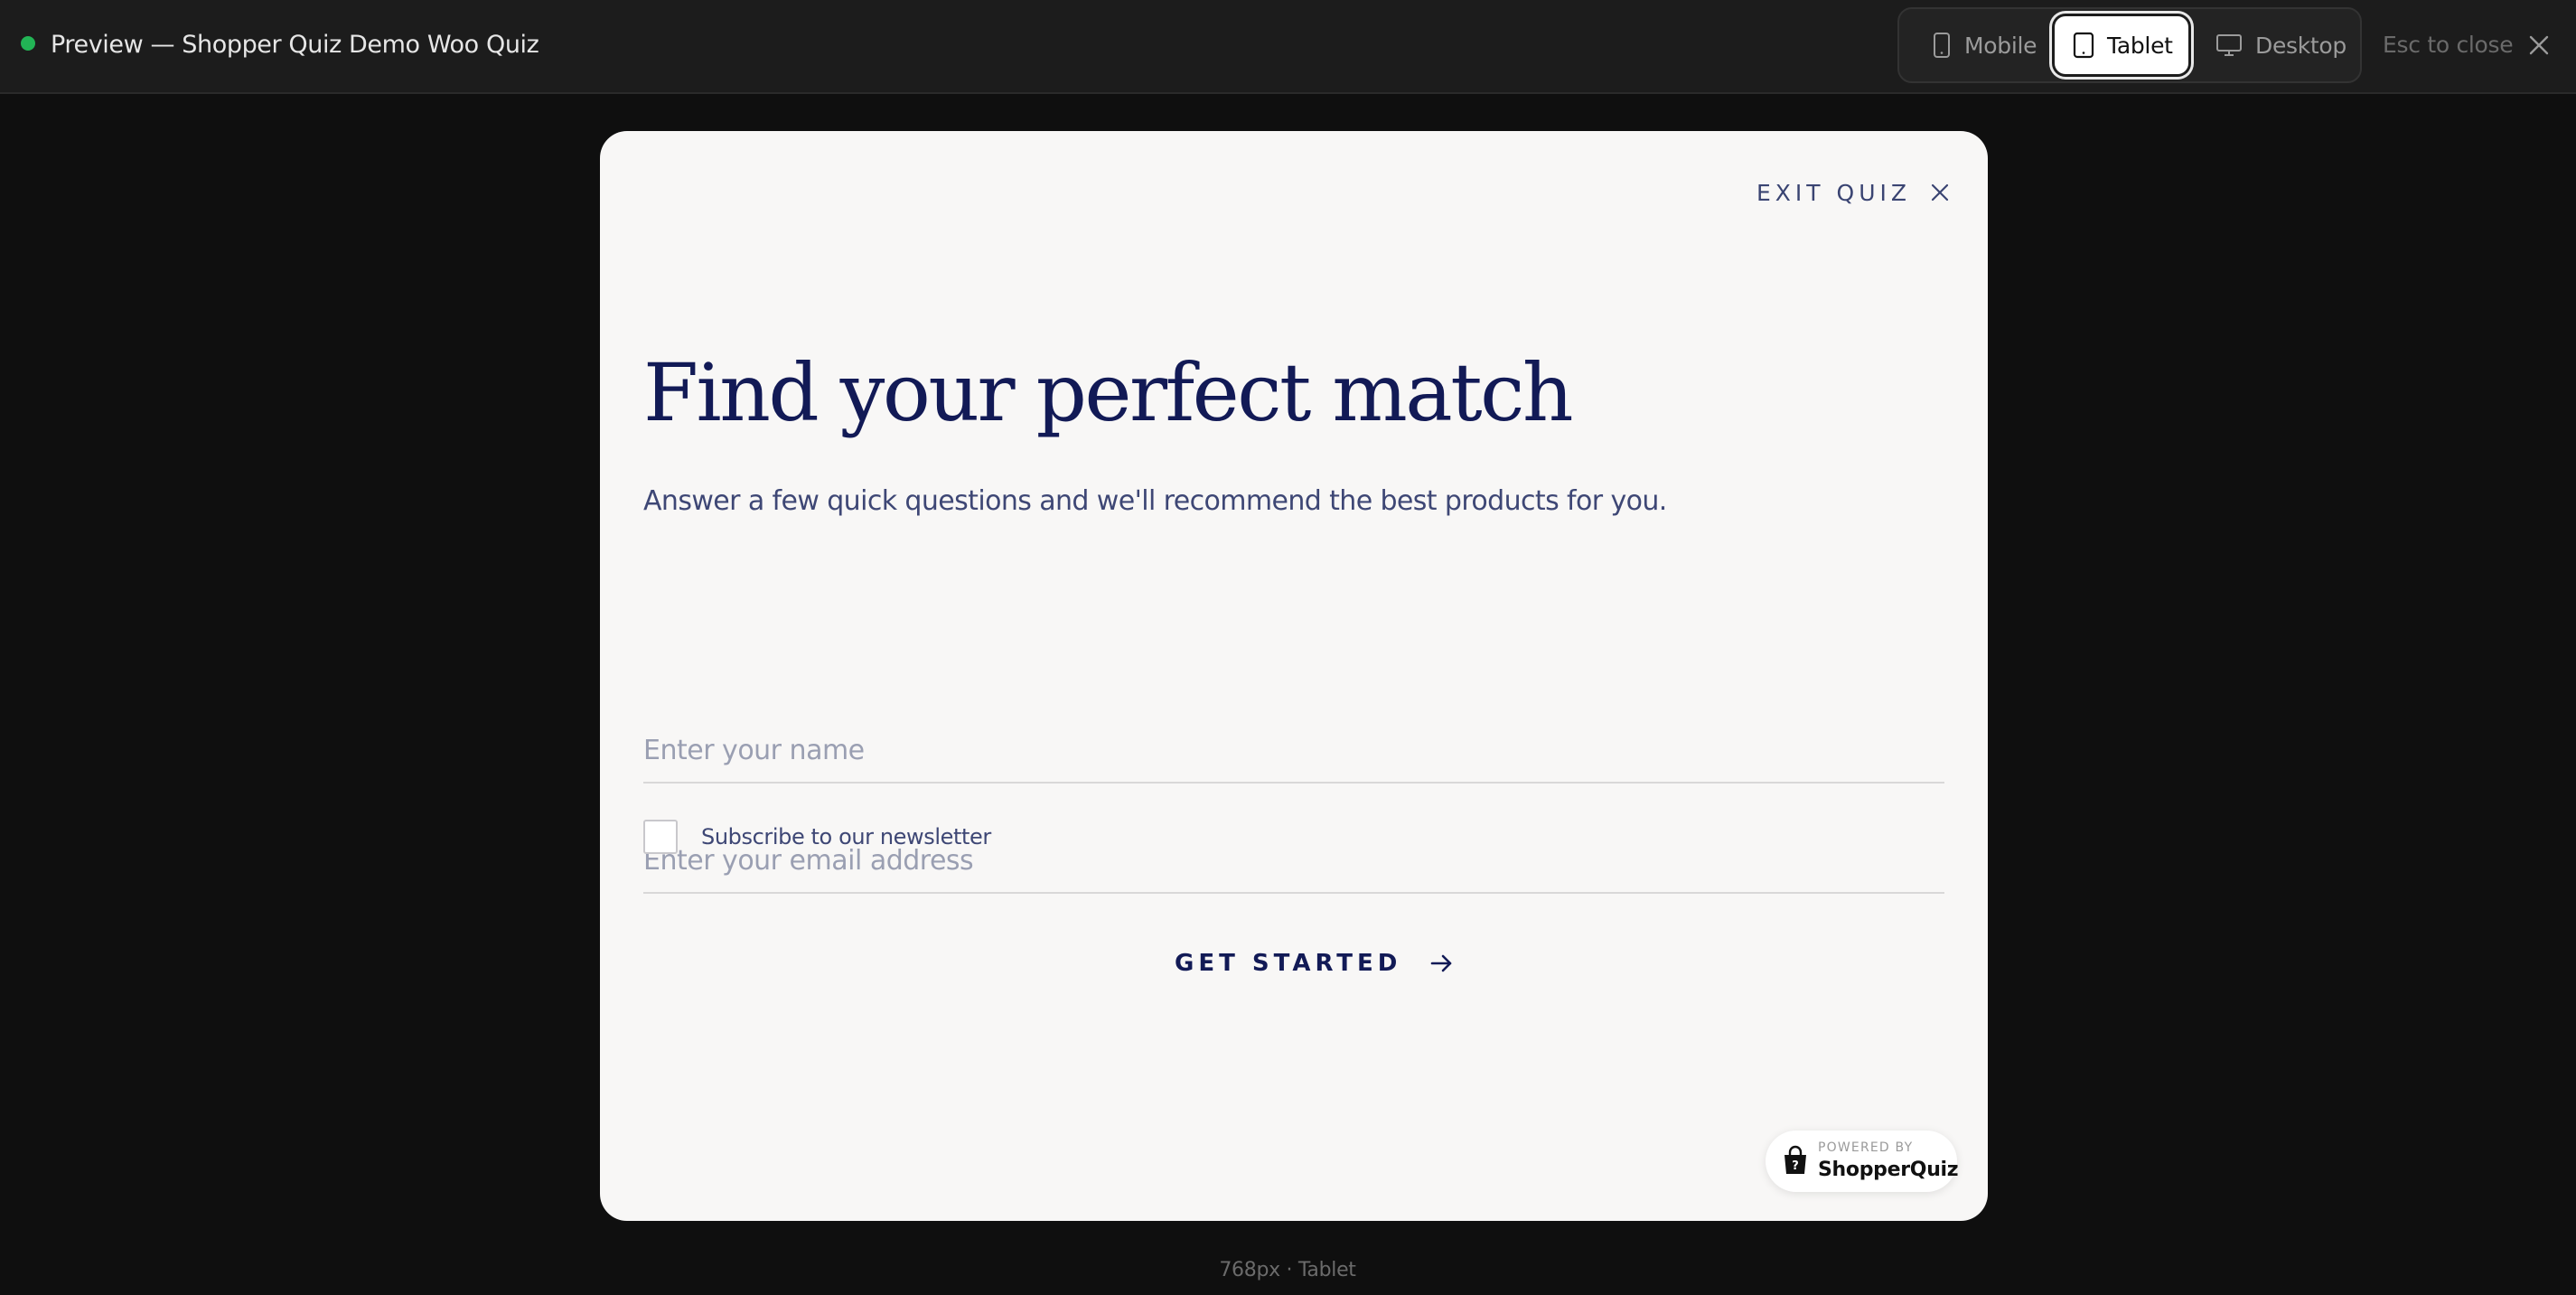 This screenshot has width=2576, height=1295. Describe the element at coordinates (2140, 45) in the screenshot. I see `device-button-tablet-label: Tablet` at that location.